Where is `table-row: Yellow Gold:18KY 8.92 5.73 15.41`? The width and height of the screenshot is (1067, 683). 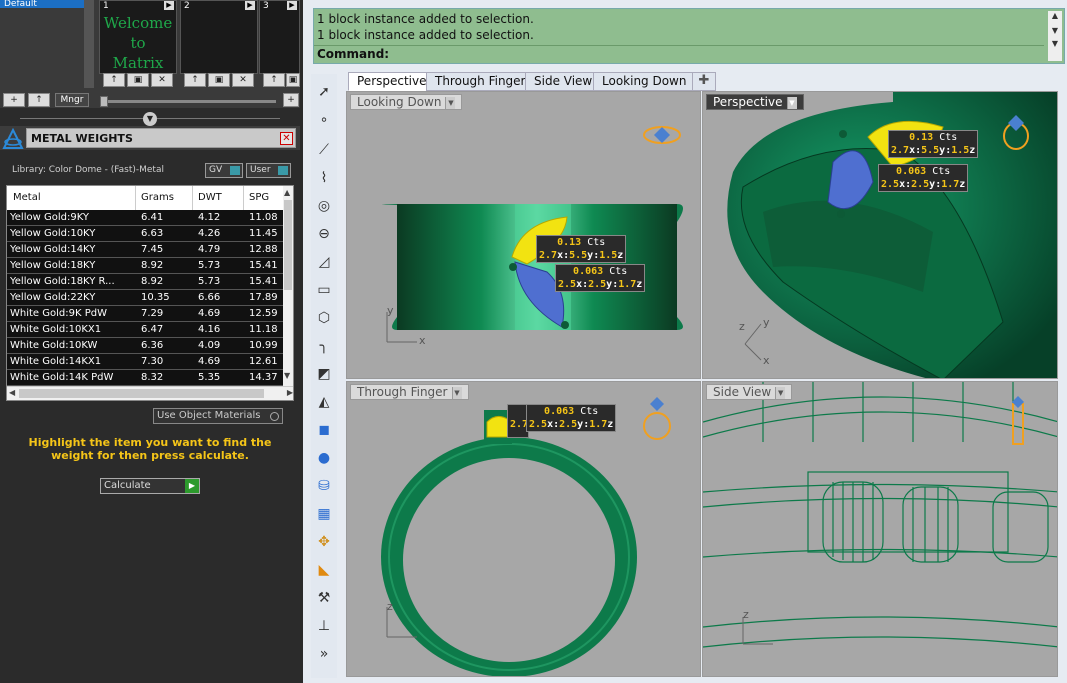 table-row: Yellow Gold:18KY 8.92 5.73 15.41 is located at coordinates (146, 266).